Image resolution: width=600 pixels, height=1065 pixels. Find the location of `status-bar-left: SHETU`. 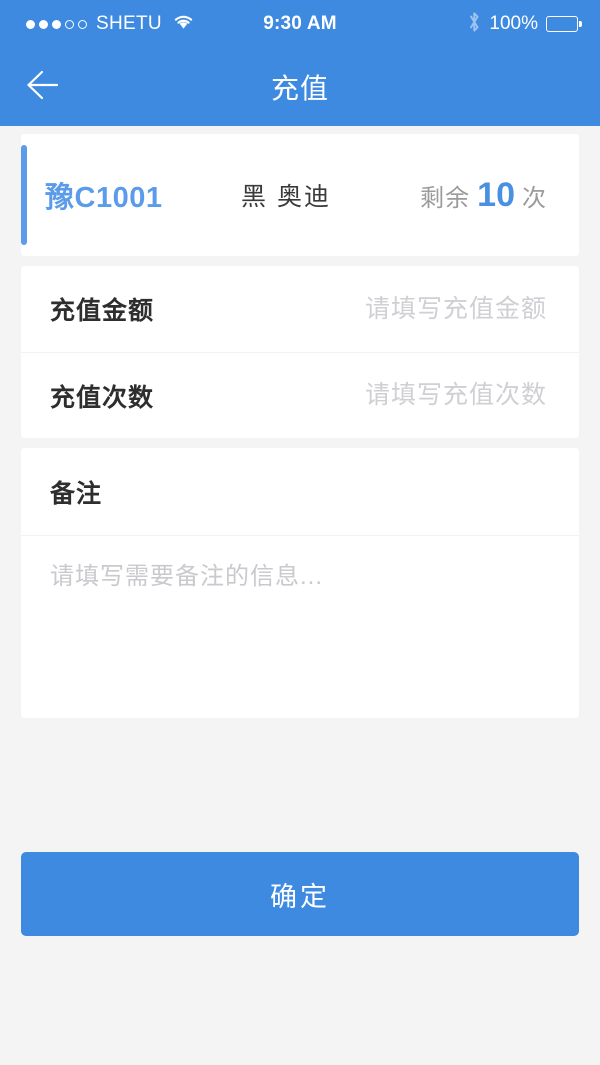

status-bar-left: SHETU is located at coordinates (115, 24).